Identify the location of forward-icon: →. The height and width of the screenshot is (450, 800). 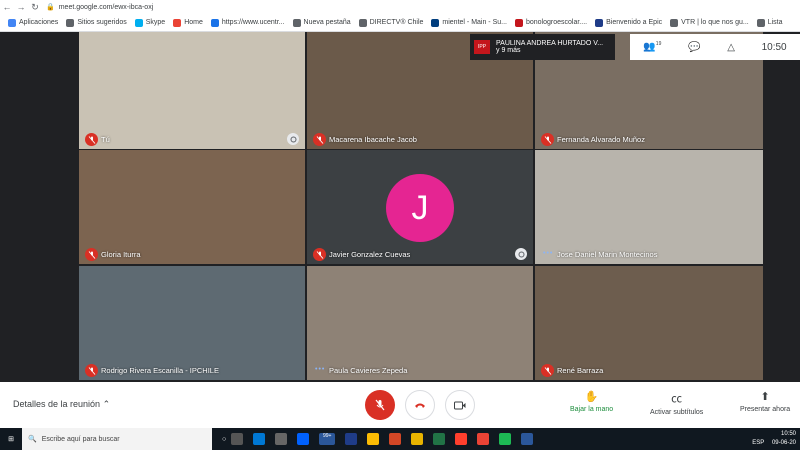
(21, 7).